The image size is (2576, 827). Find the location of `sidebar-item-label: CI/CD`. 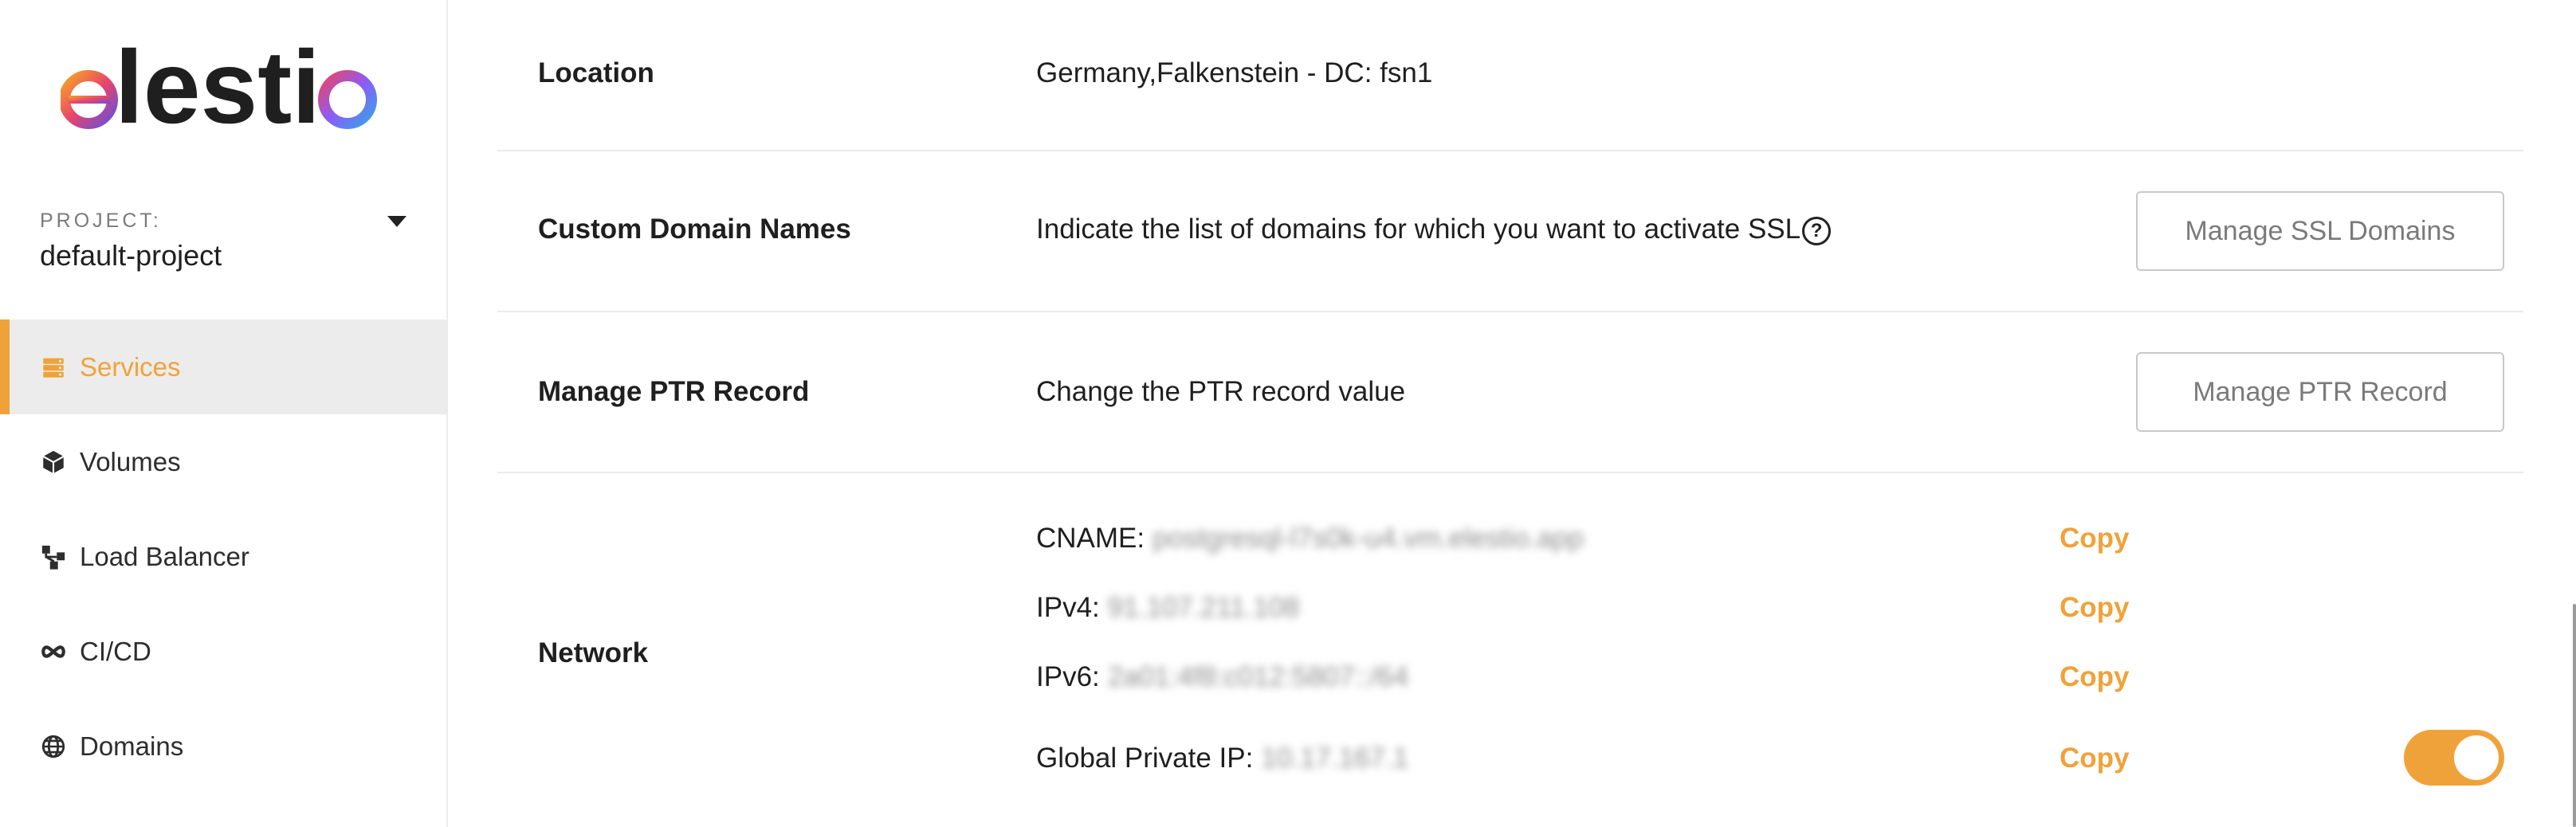

sidebar-item-label: CI/CD is located at coordinates (116, 651).